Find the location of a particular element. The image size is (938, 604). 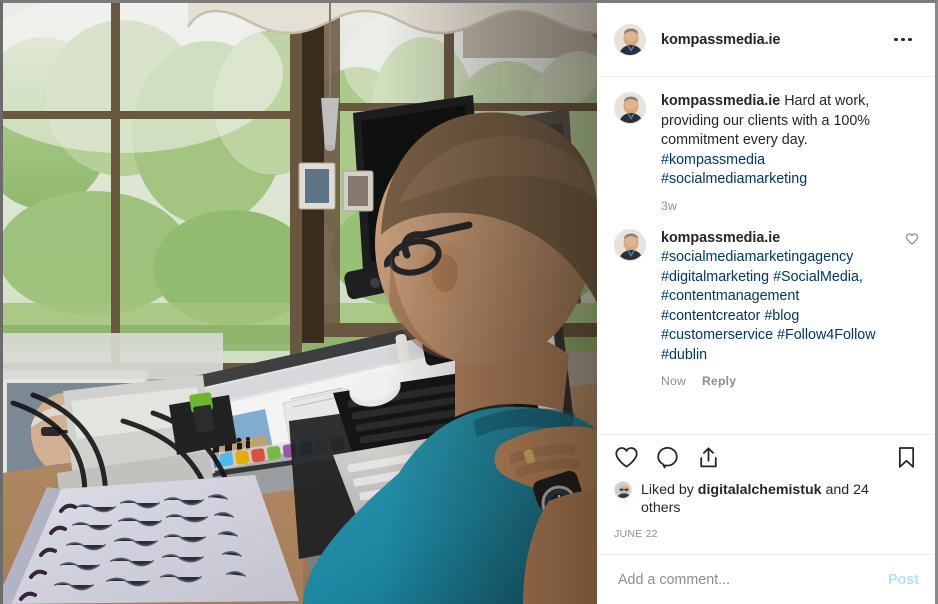

comment-hashtag: #digitalmarketing is located at coordinates (715, 277).